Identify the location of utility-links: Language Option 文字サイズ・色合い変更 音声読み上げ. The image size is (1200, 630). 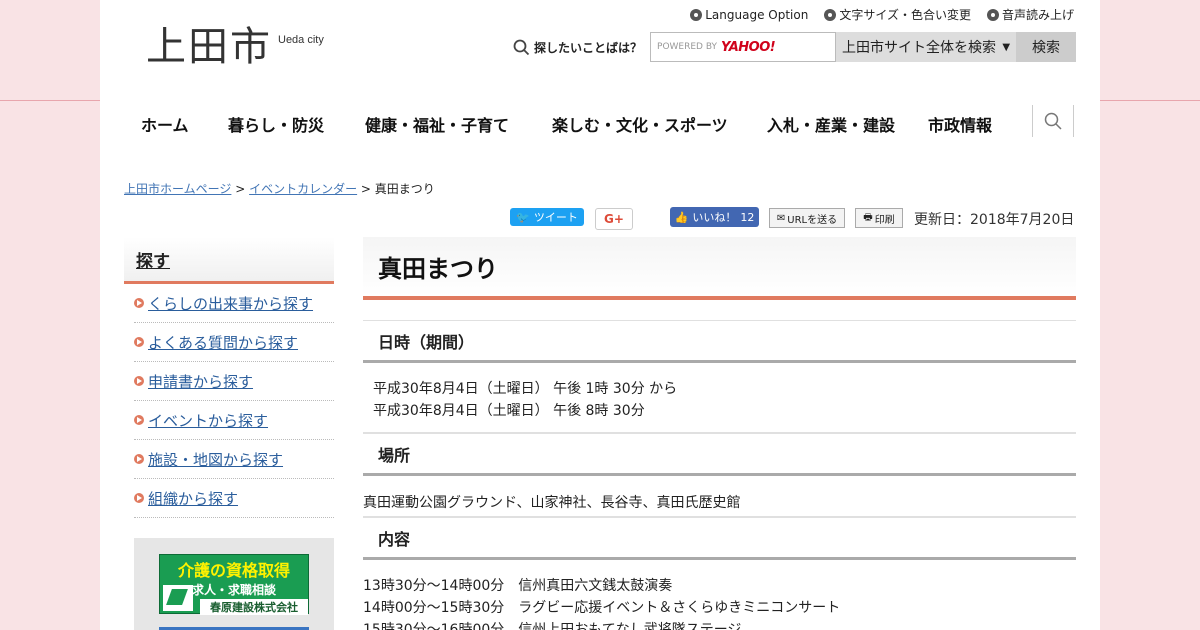
(882, 14).